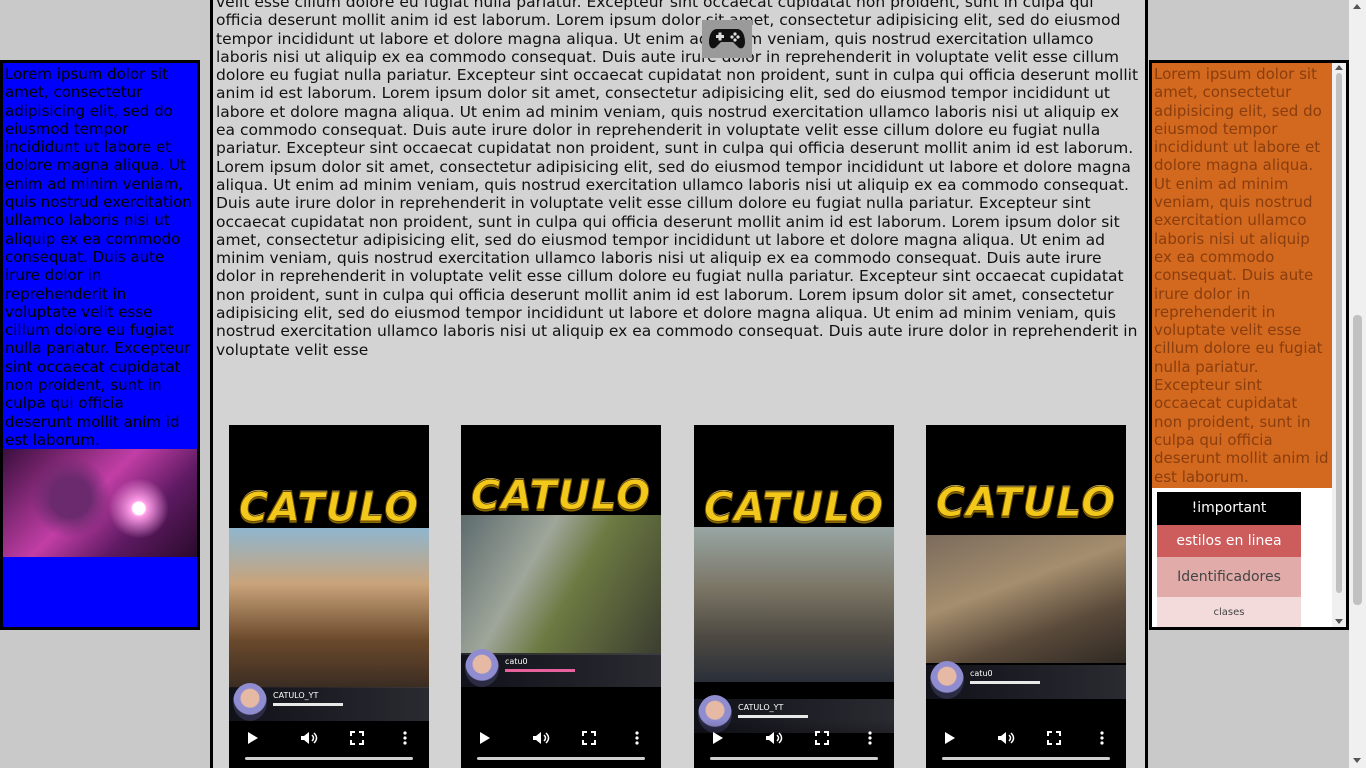 Image resolution: width=1366 pixels, height=768 pixels. I want to click on menu-item-clases: clases, so click(1229, 611).